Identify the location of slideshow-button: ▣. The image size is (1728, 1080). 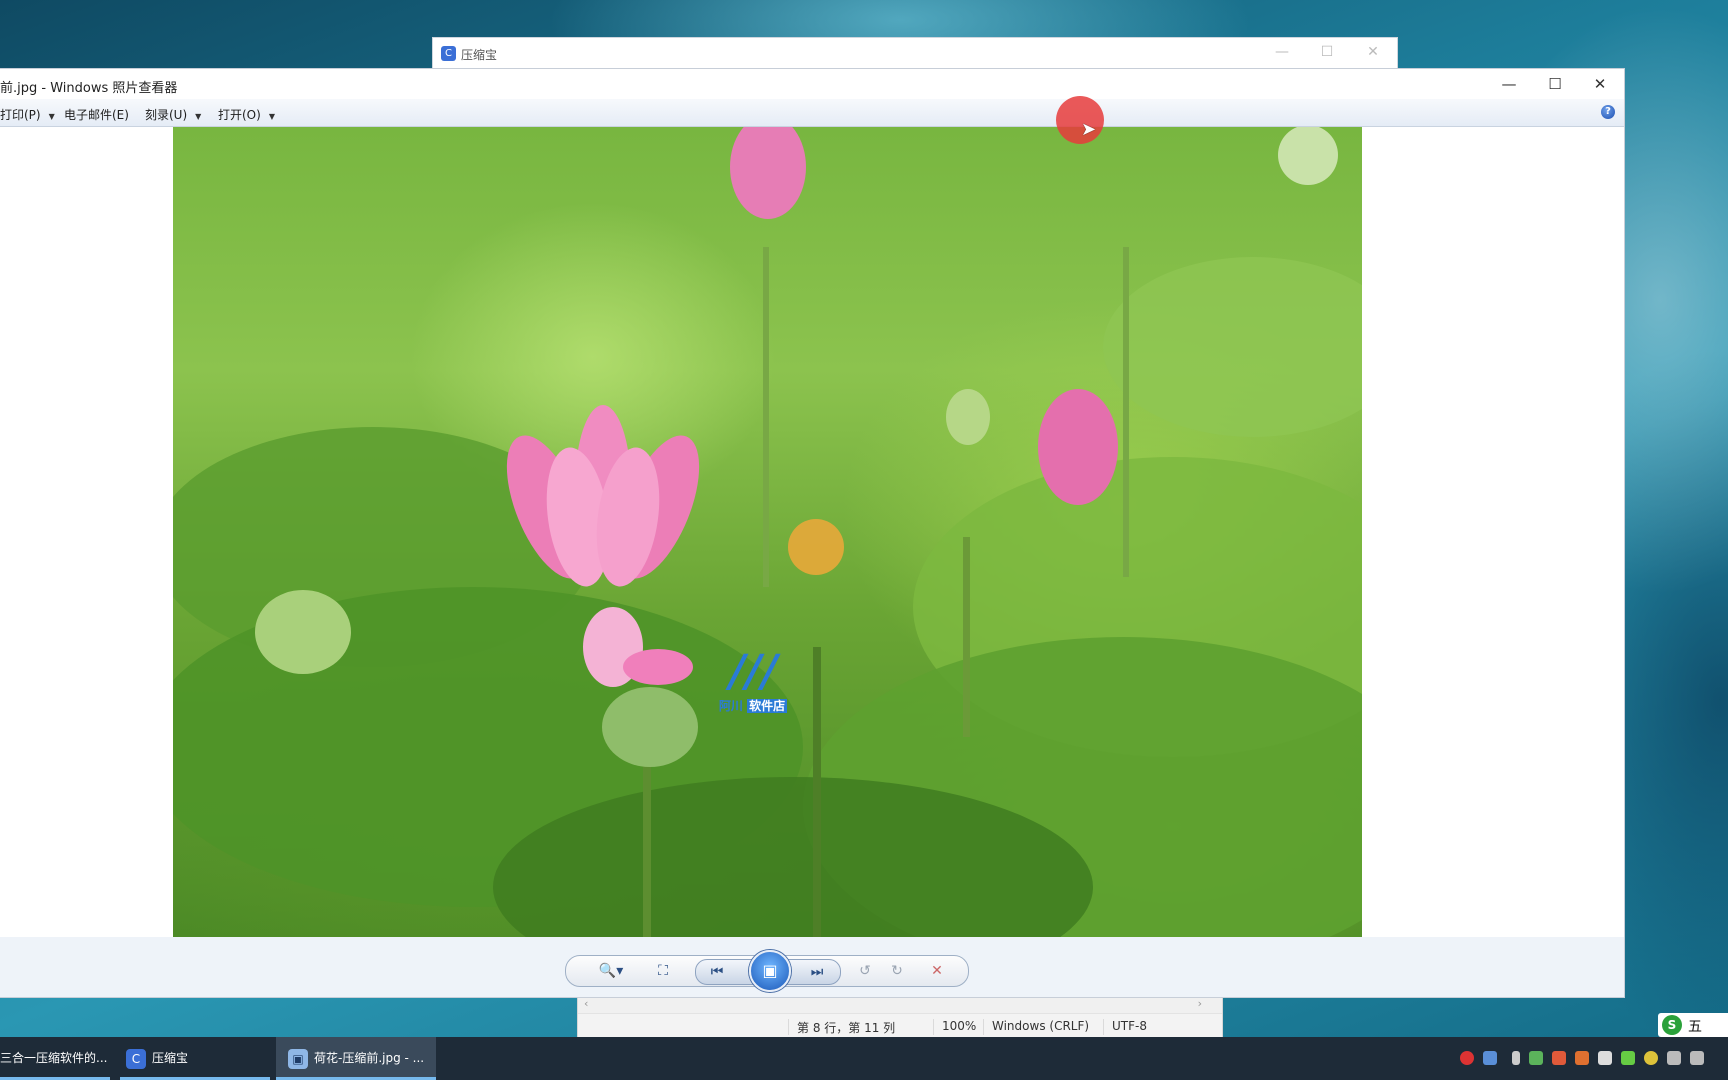
(770, 971).